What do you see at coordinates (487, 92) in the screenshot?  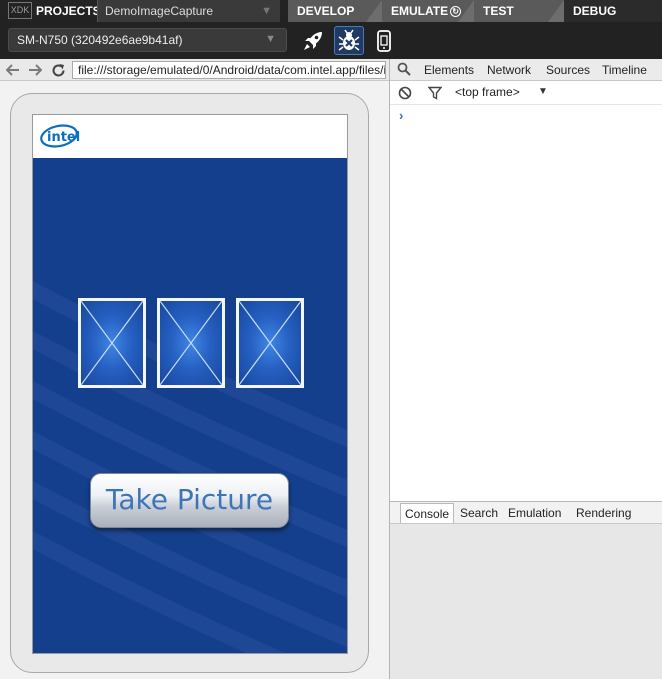 I see `frame-select: <top frame>` at bounding box center [487, 92].